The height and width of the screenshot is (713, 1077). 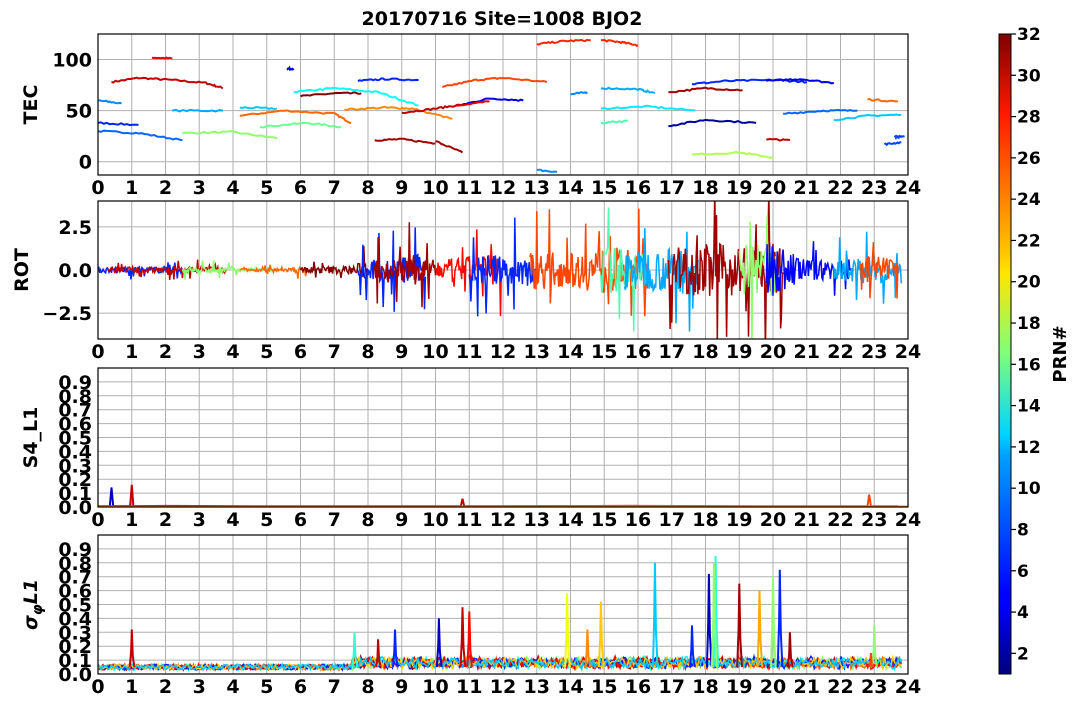 What do you see at coordinates (1029, 118) in the screenshot?
I see `colorbar-tick-label: 28` at bounding box center [1029, 118].